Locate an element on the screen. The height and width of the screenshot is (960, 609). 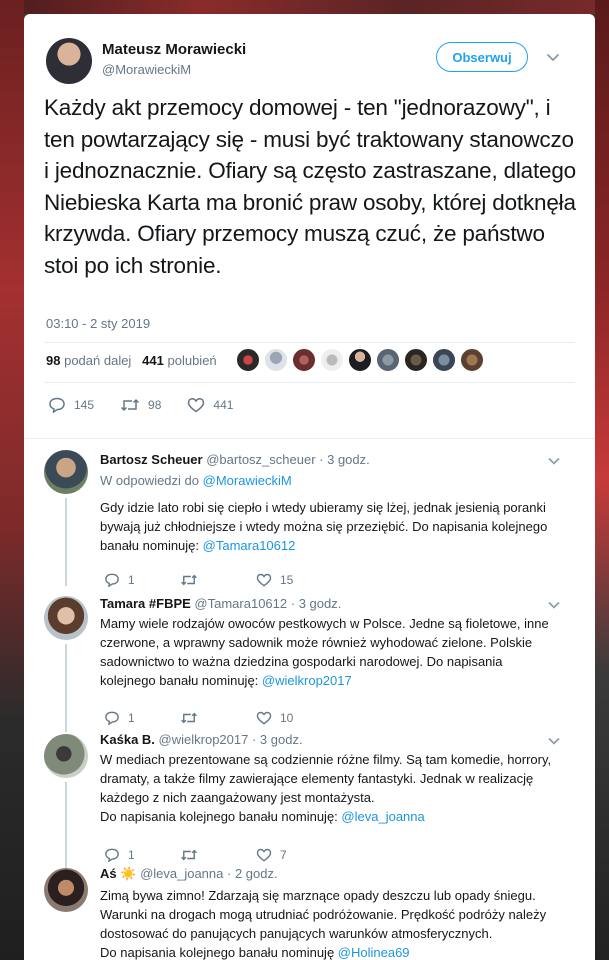
retweets-count: 98 is located at coordinates (53, 360).